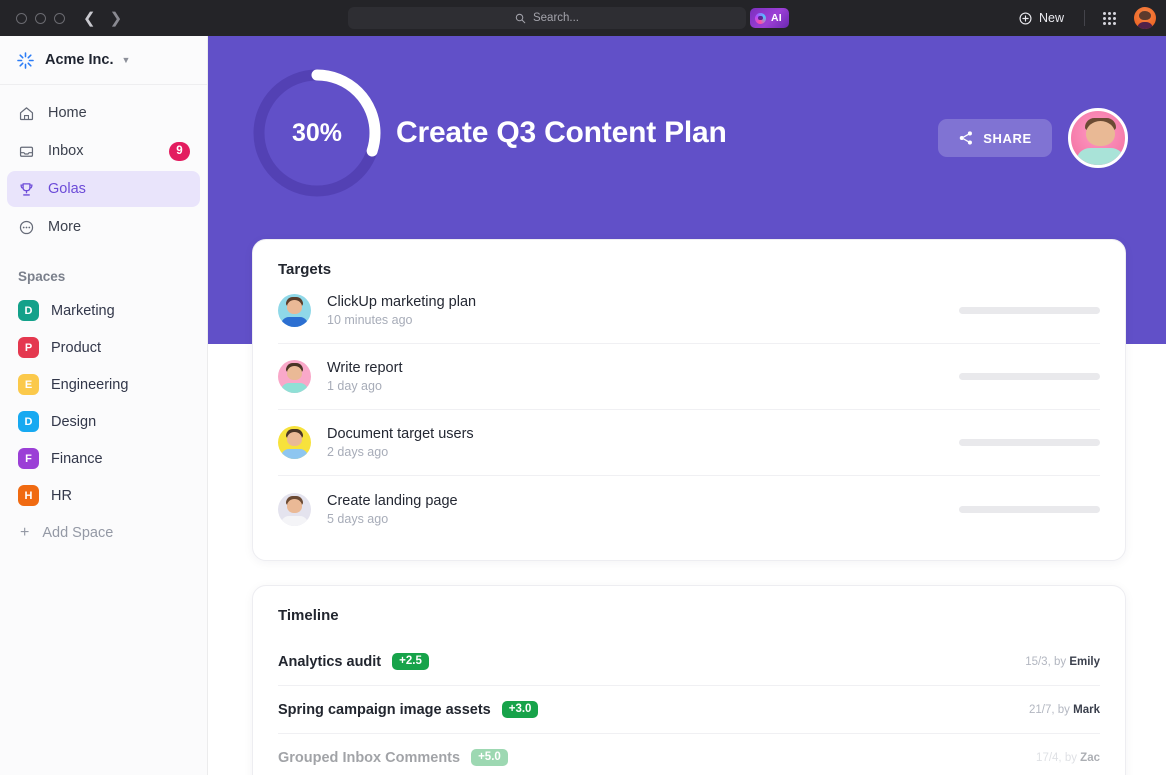 Image resolution: width=1166 pixels, height=775 pixels. I want to click on sidebar-item-label: Inbox, so click(66, 151).